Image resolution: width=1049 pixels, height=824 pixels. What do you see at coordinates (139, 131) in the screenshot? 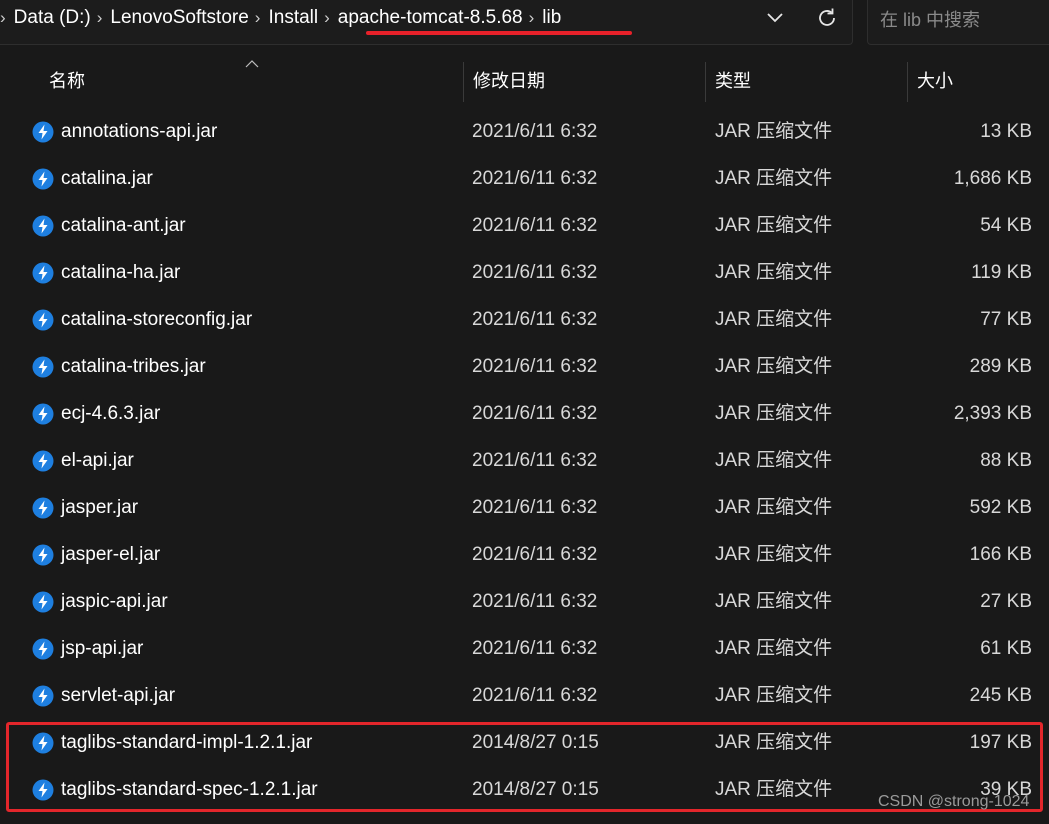
I see `file-name: annotations-api.jar` at bounding box center [139, 131].